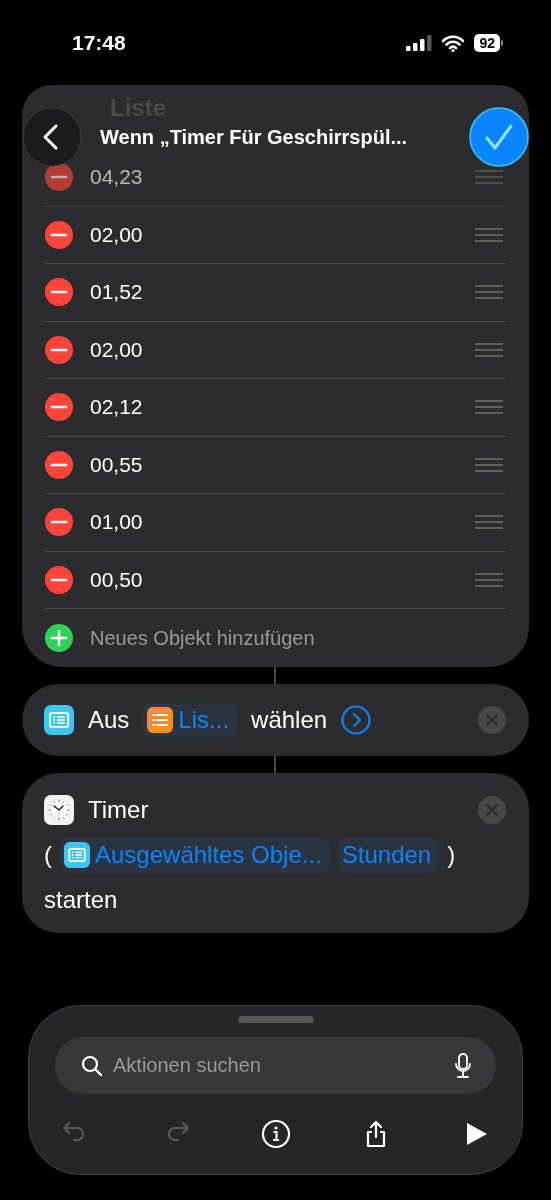 The height and width of the screenshot is (1200, 551). I want to click on action-label: Aus, so click(109, 720).